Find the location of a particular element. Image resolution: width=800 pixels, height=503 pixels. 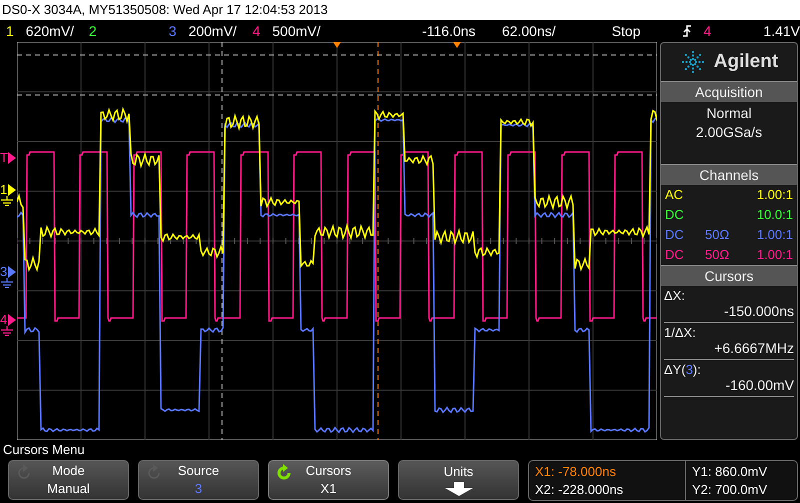

acquisition-mode: Normal is located at coordinates (729, 113).